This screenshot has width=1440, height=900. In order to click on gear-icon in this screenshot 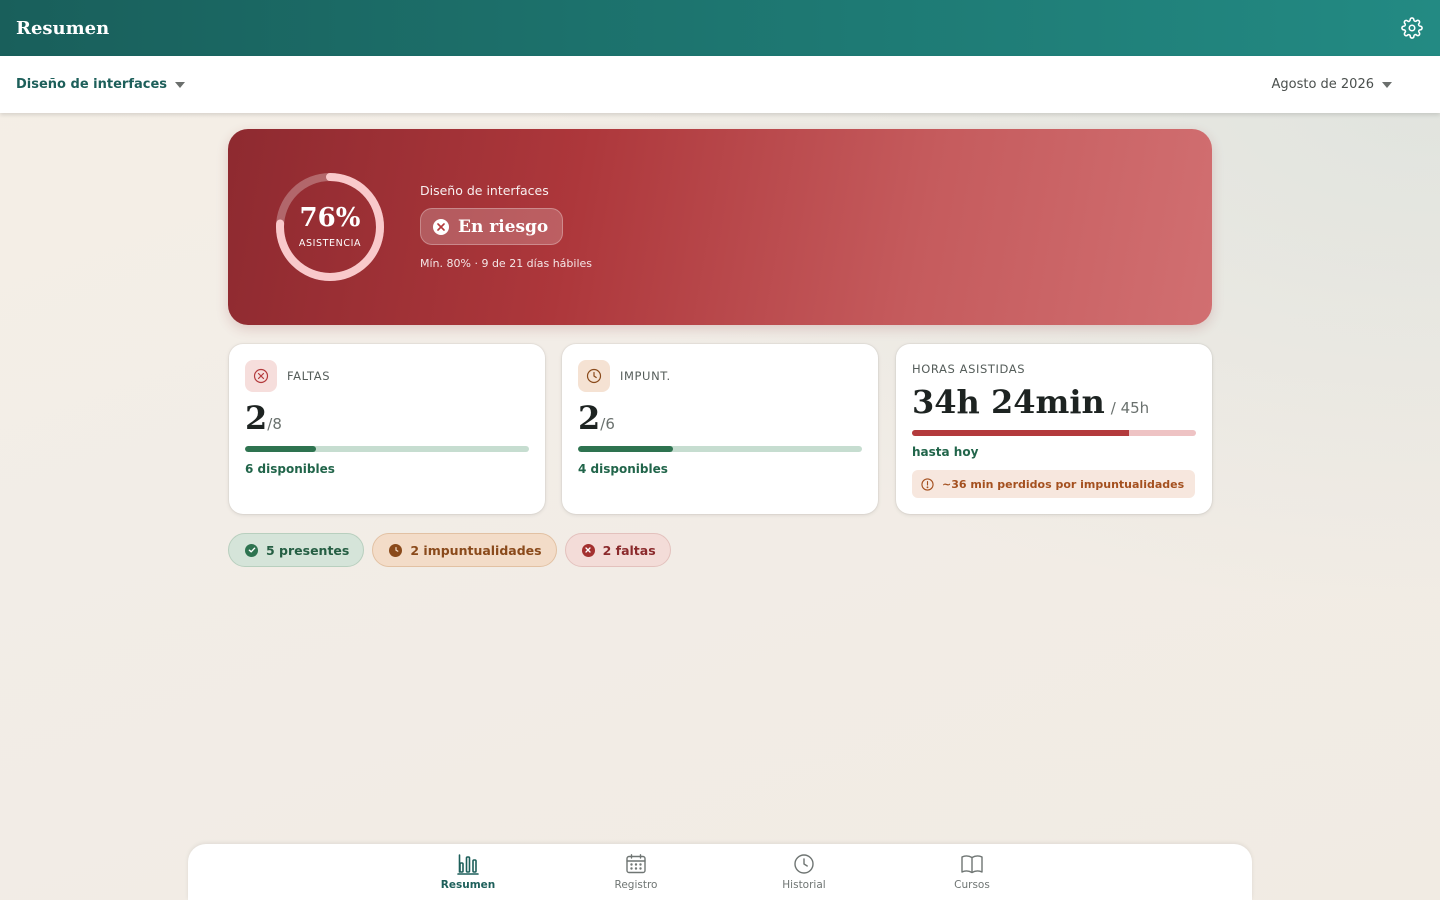, I will do `click(1412, 28)`.